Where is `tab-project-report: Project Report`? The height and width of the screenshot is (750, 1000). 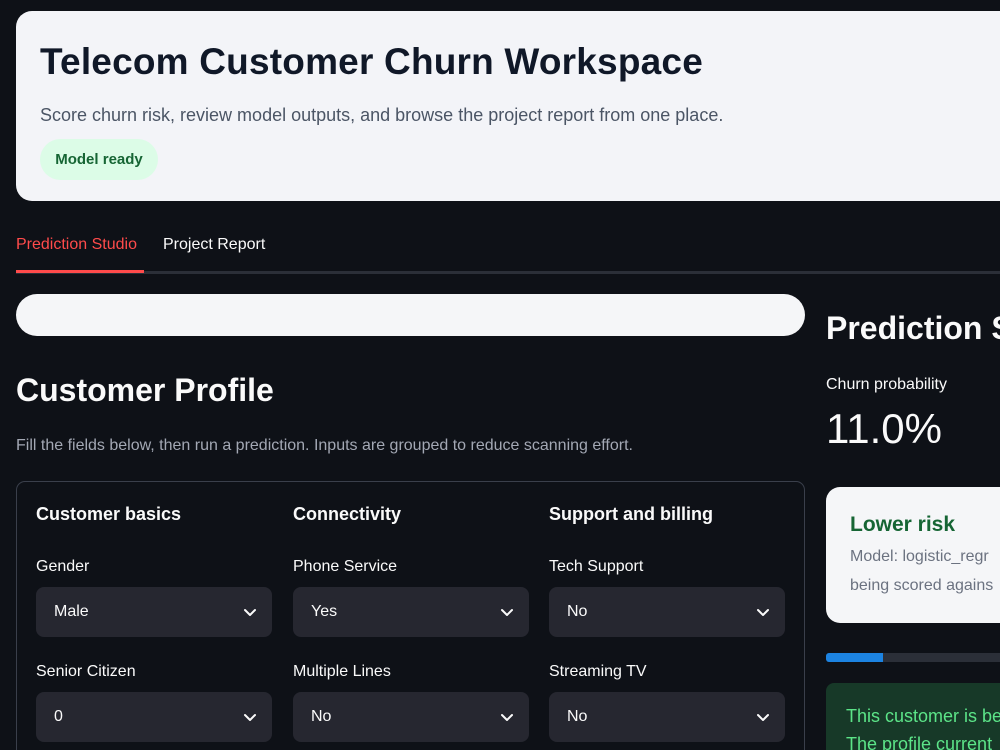
tab-project-report: Project Report is located at coordinates (214, 245).